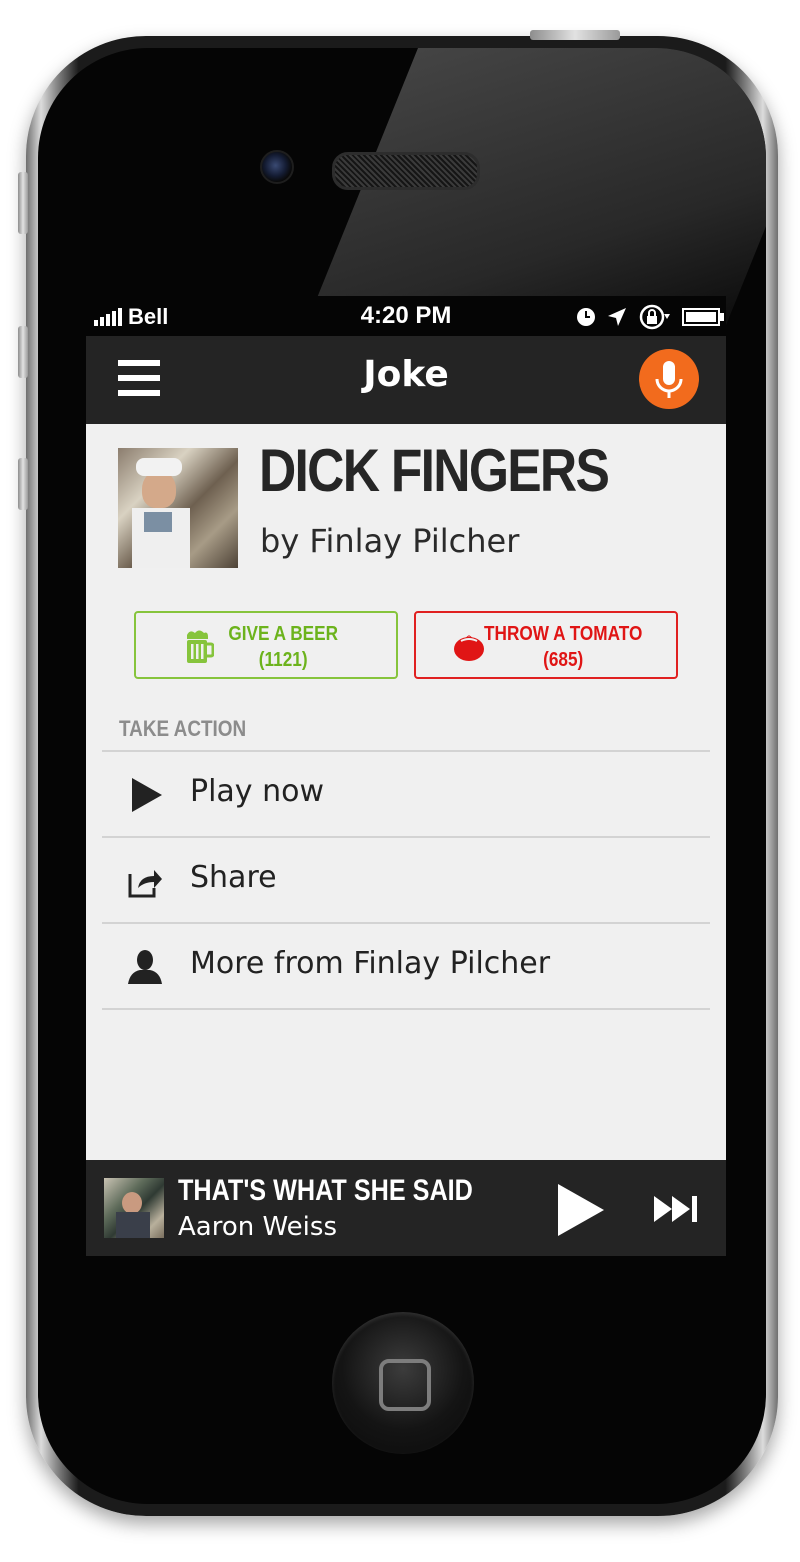 This screenshot has width=800, height=1562. What do you see at coordinates (390, 541) in the screenshot?
I see `joke-author: by Finlay Pilcher` at bounding box center [390, 541].